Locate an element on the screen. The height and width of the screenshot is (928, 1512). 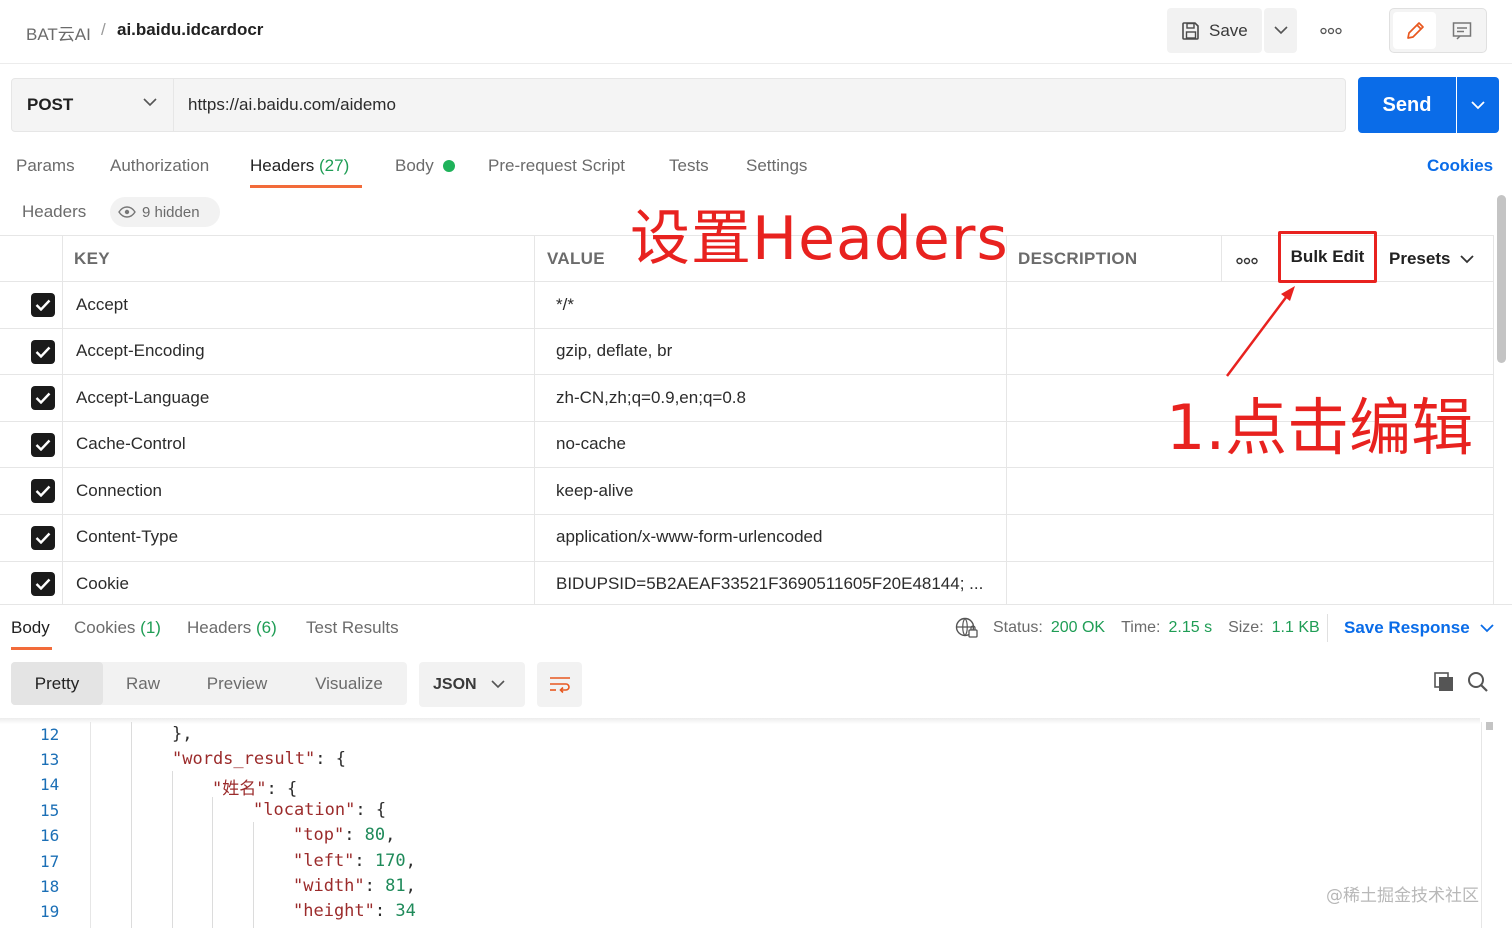
editor-shadow is located at coordinates (740, 721).